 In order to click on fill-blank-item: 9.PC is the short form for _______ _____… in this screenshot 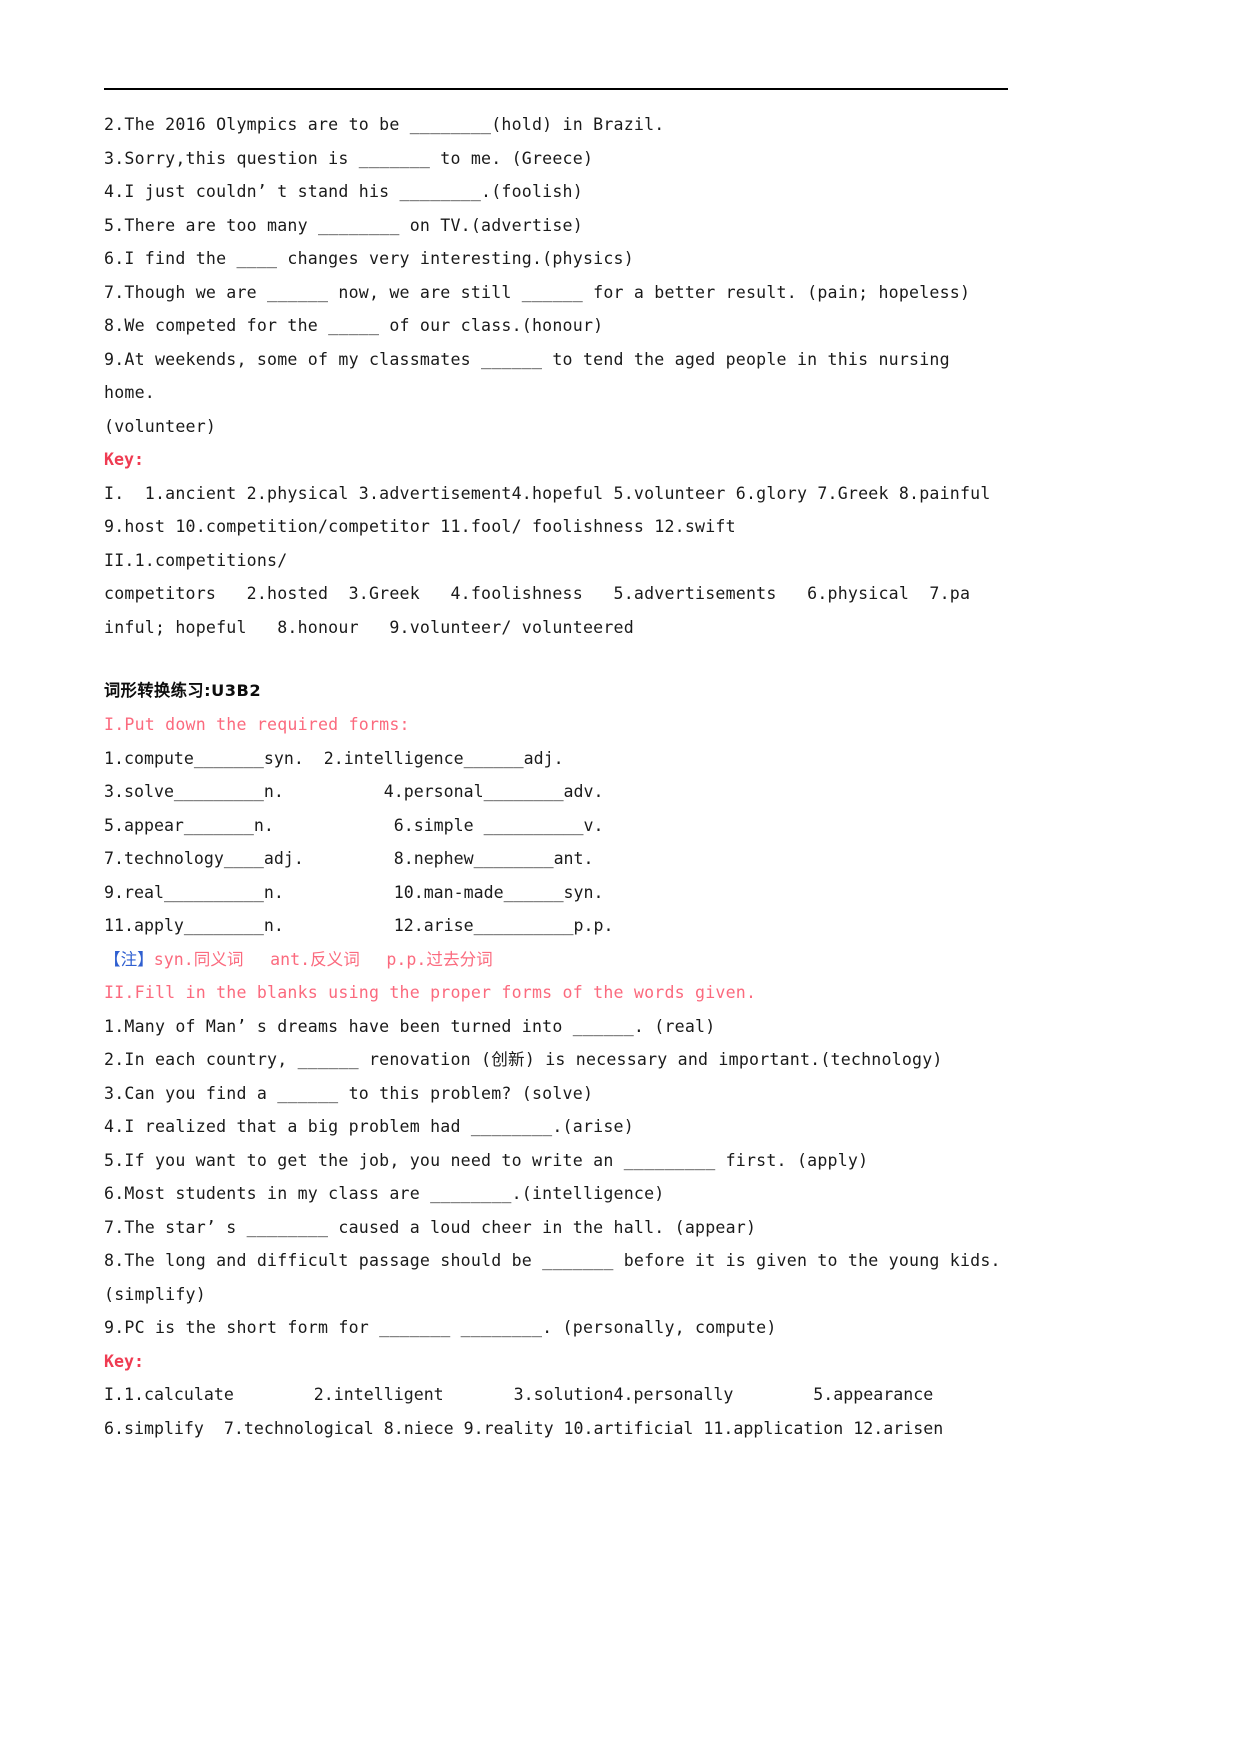, I will do `click(440, 1327)`.